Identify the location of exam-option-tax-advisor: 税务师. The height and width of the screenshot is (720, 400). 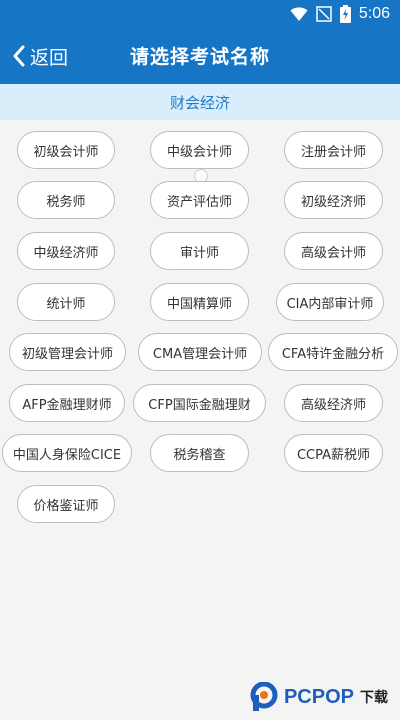
(66, 200).